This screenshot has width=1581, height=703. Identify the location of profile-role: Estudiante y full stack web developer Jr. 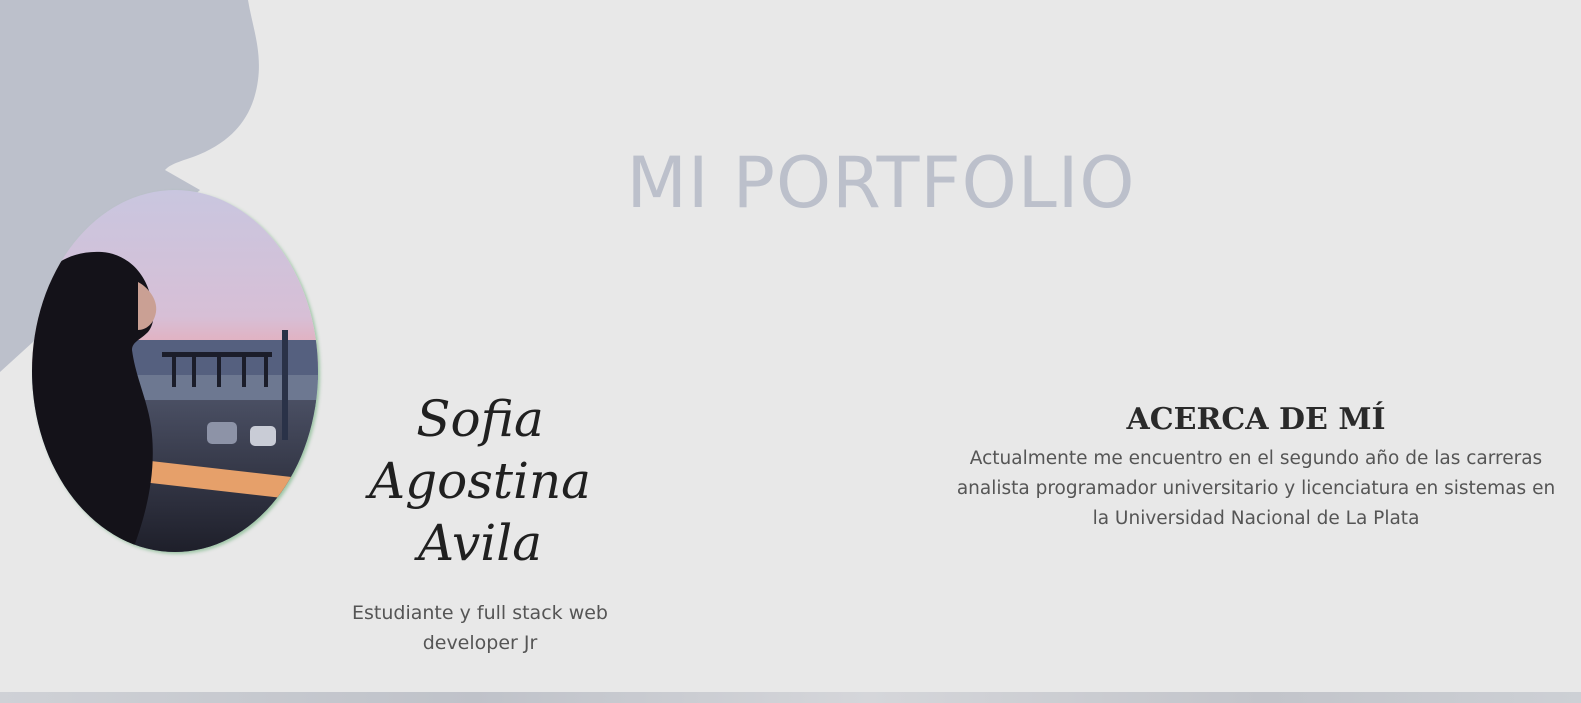
(480, 628).